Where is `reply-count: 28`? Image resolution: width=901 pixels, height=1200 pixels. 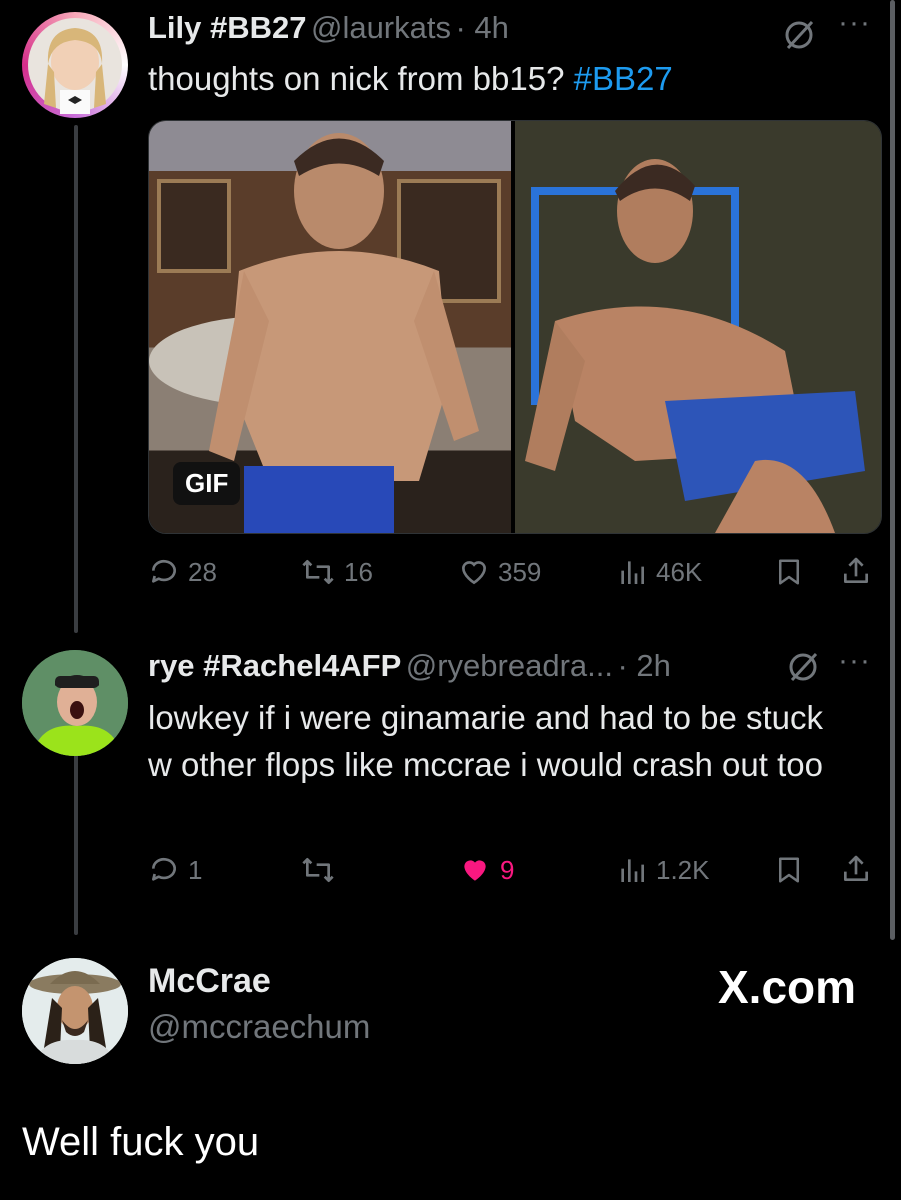 reply-count: 28 is located at coordinates (202, 571).